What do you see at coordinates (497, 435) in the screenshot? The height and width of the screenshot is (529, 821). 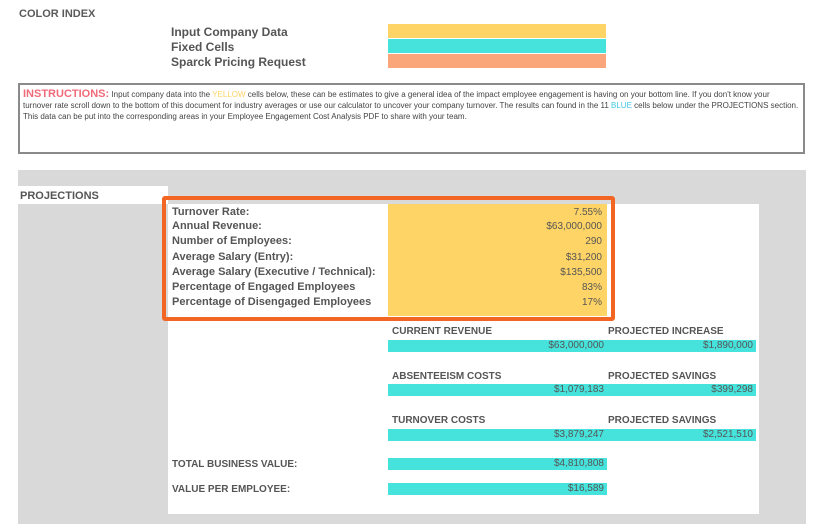 I see `turnover-costs-value: $3,879,247` at bounding box center [497, 435].